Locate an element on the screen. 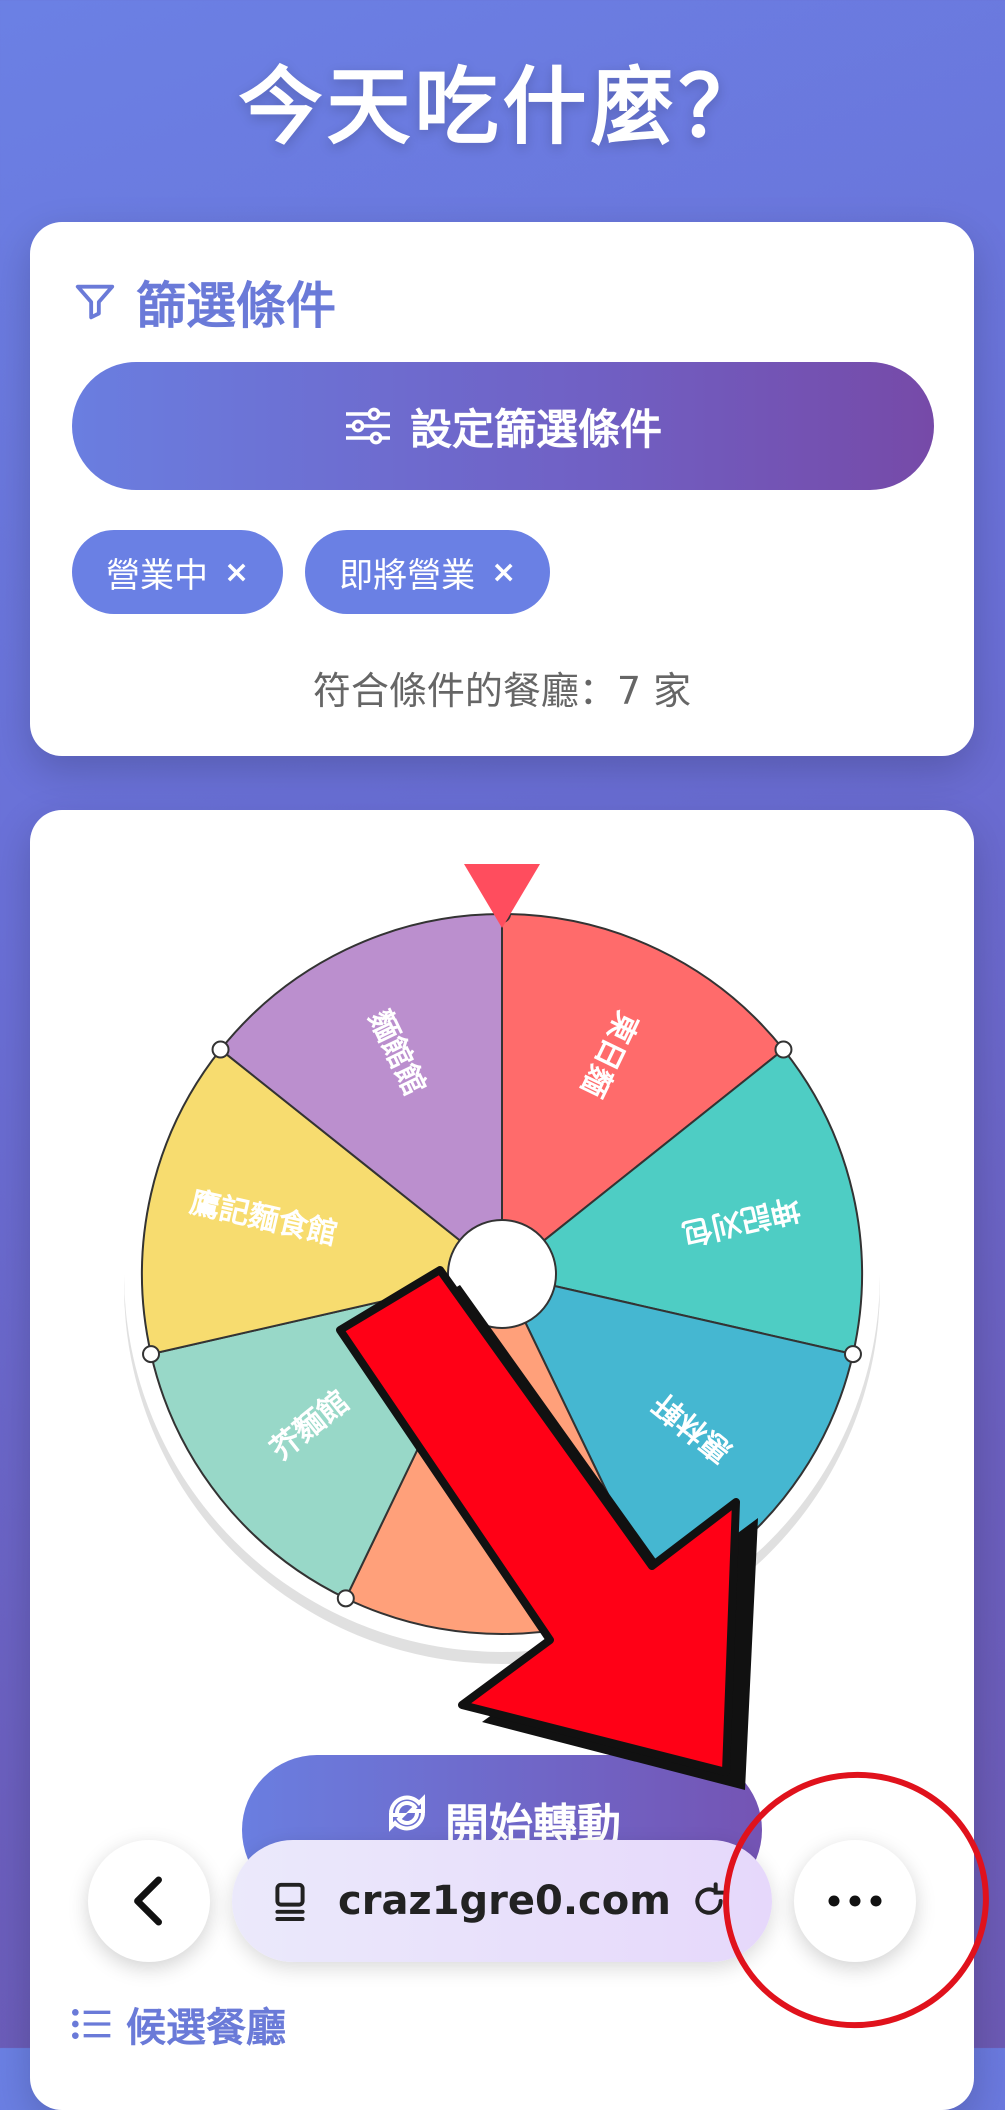  back-button is located at coordinates (149, 1901).